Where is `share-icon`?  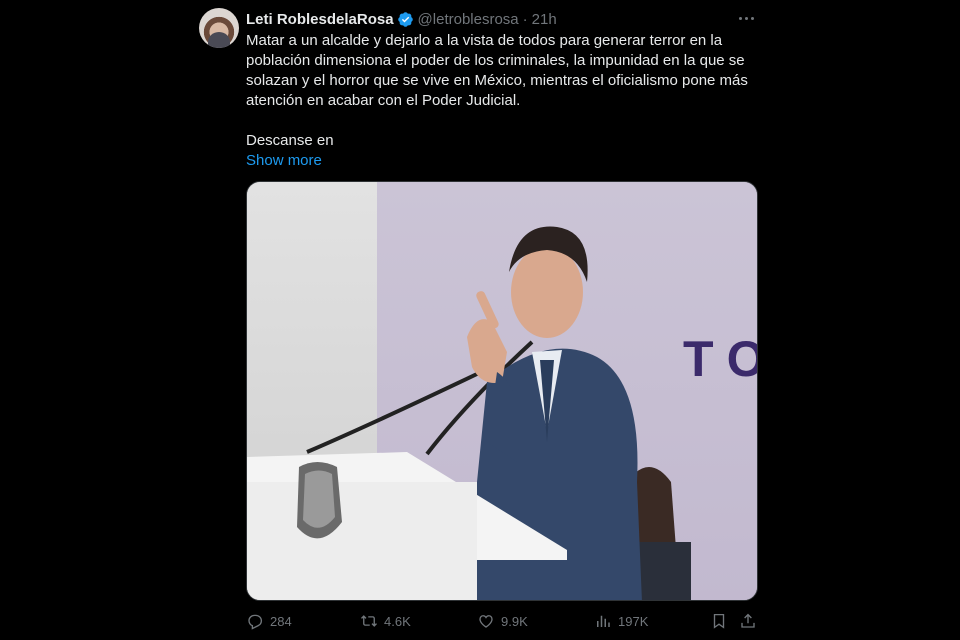 share-icon is located at coordinates (748, 620).